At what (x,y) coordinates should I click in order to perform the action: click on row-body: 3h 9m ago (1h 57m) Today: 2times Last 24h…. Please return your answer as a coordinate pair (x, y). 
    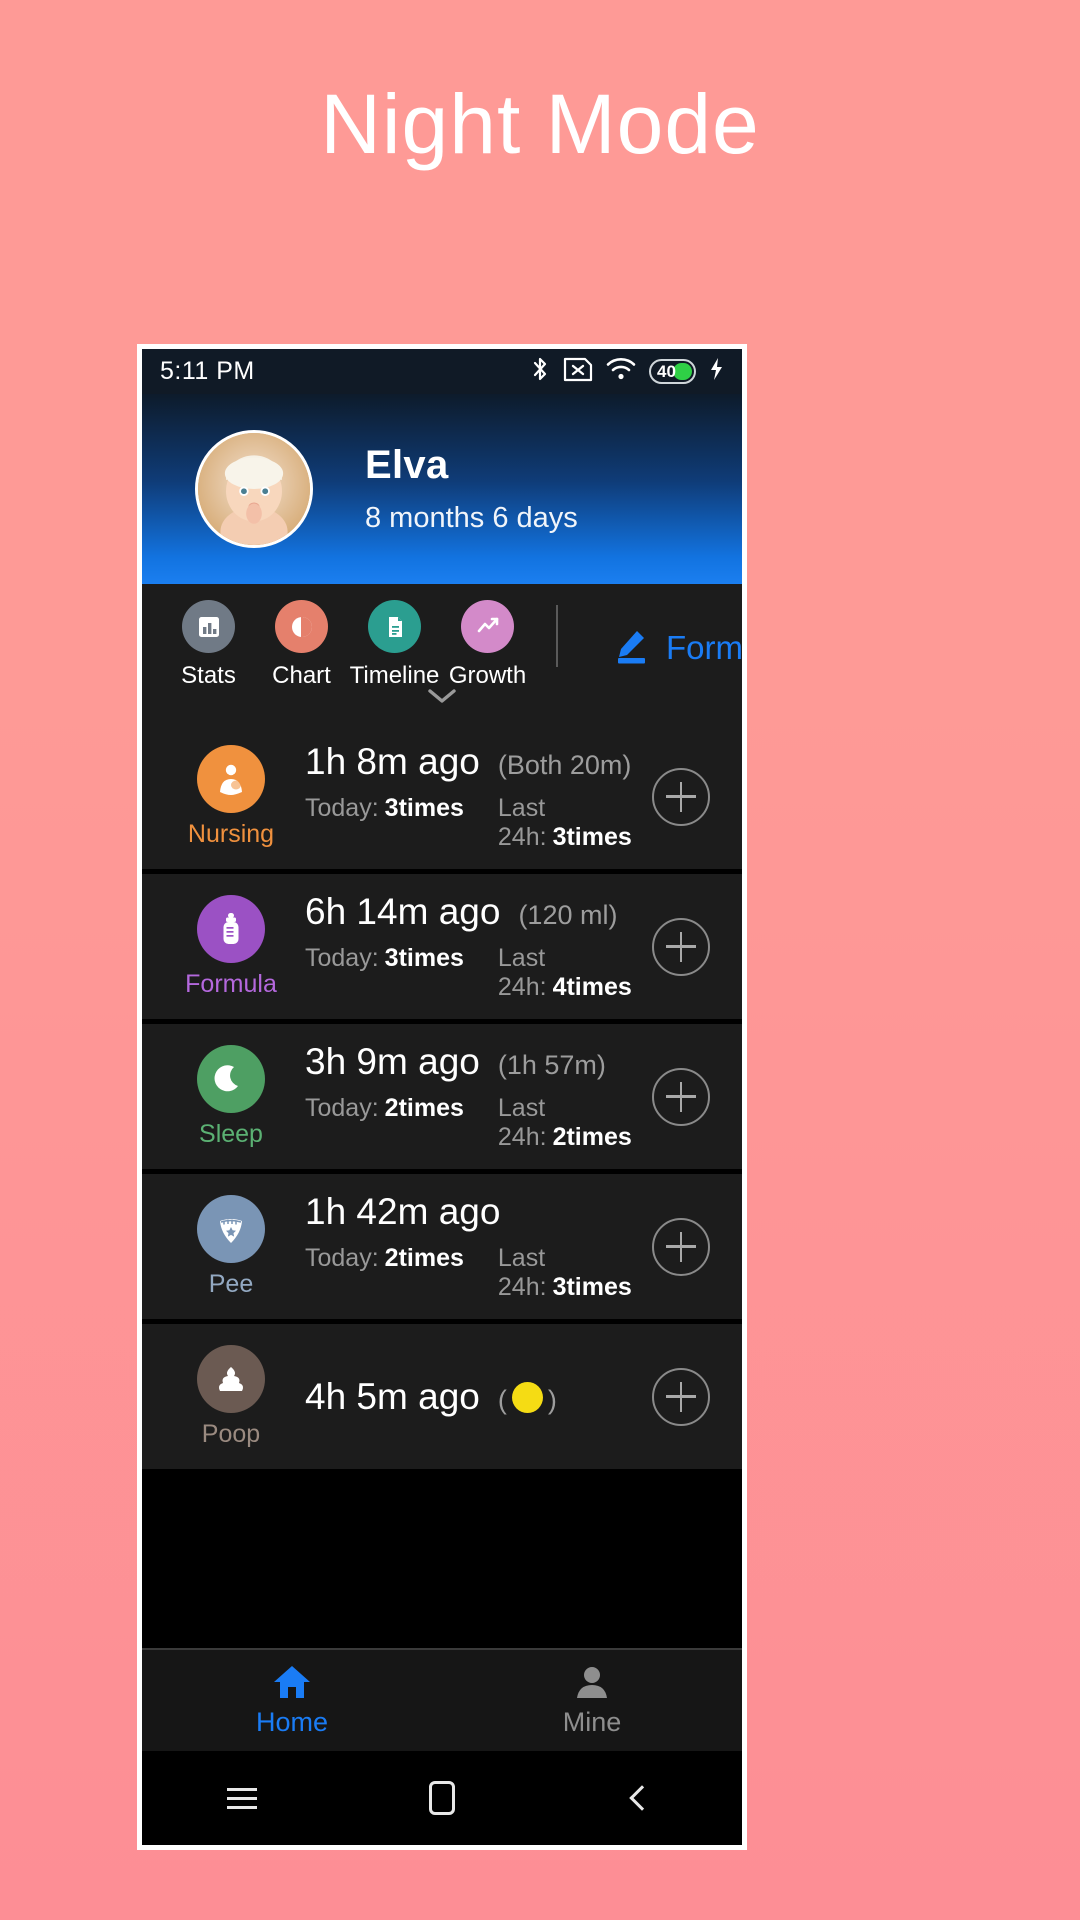
    Looking at the image, I should click on (478, 1096).